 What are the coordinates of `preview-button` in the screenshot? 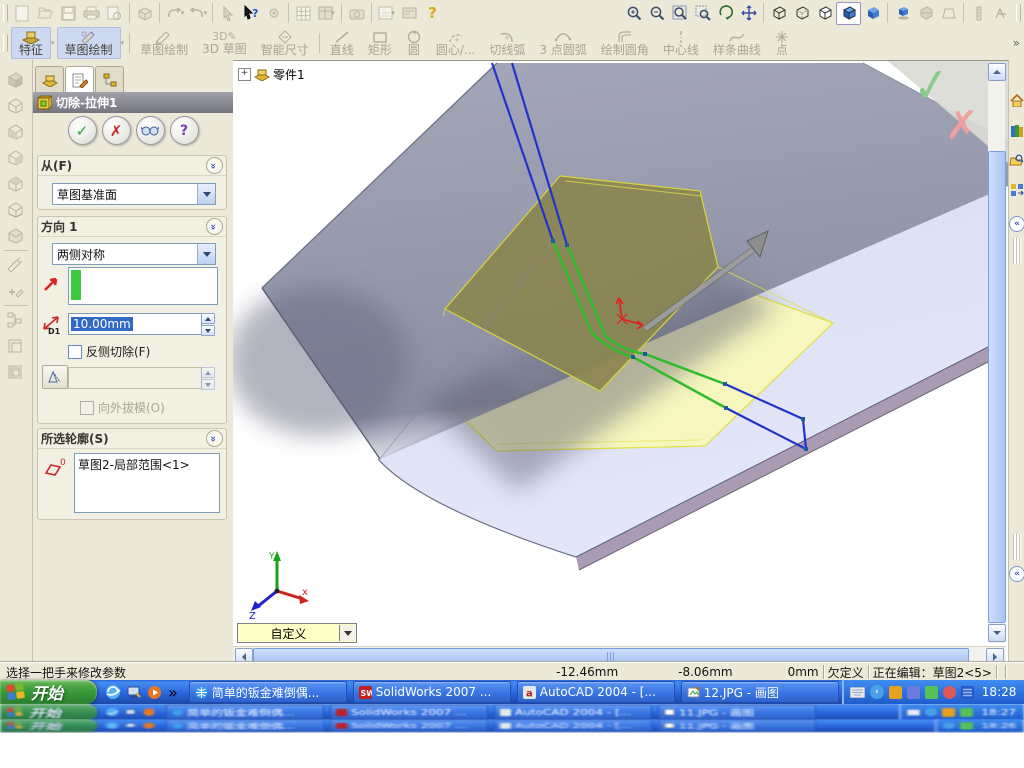 It's located at (150, 130).